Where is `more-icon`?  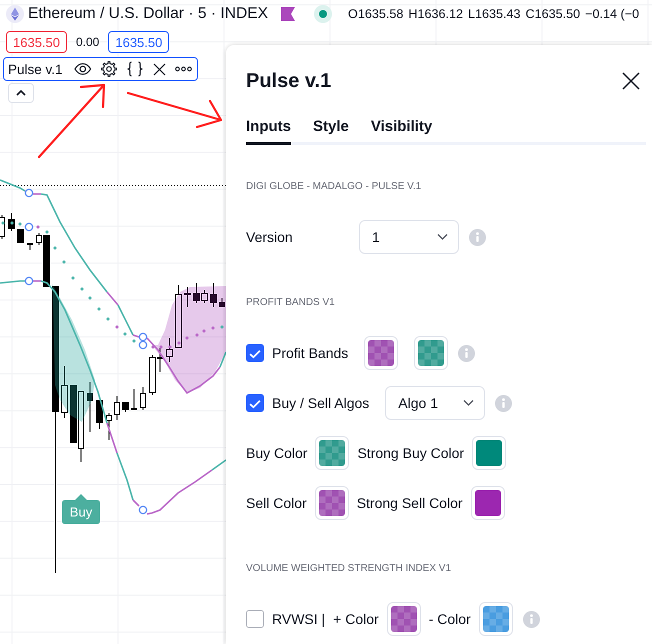
more-icon is located at coordinates (183, 69).